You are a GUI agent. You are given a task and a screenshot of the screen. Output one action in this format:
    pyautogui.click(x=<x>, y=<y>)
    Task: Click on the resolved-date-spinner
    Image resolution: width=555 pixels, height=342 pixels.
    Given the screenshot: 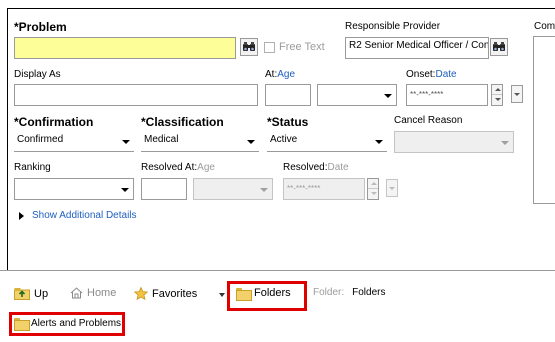 What is the action you would take?
    pyautogui.click(x=373, y=189)
    